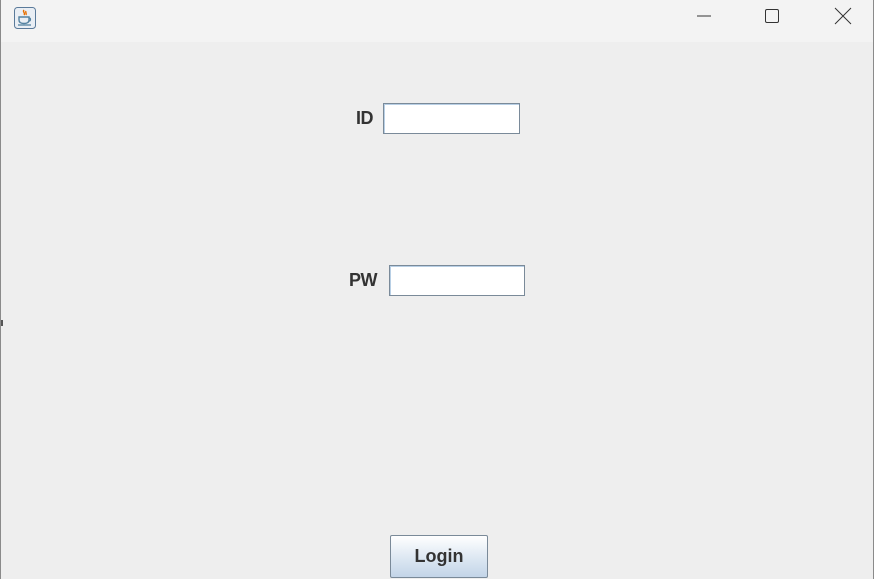 This screenshot has height=579, width=874. Describe the element at coordinates (365, 118) in the screenshot. I see `id-label: ID` at that location.